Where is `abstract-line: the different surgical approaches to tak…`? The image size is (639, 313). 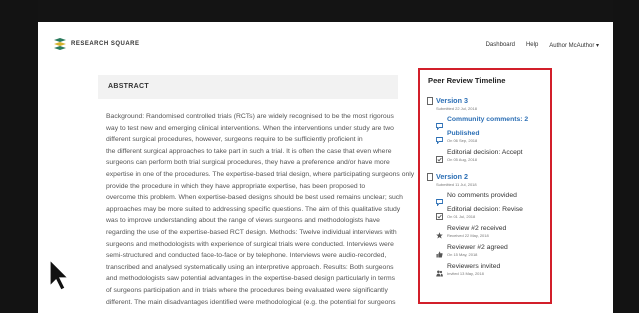 abstract-line: the different surgical approaches to tak… is located at coordinates (249, 151).